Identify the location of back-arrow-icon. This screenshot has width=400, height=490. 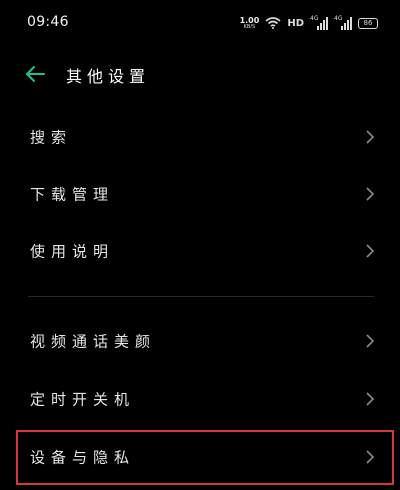
(35, 74).